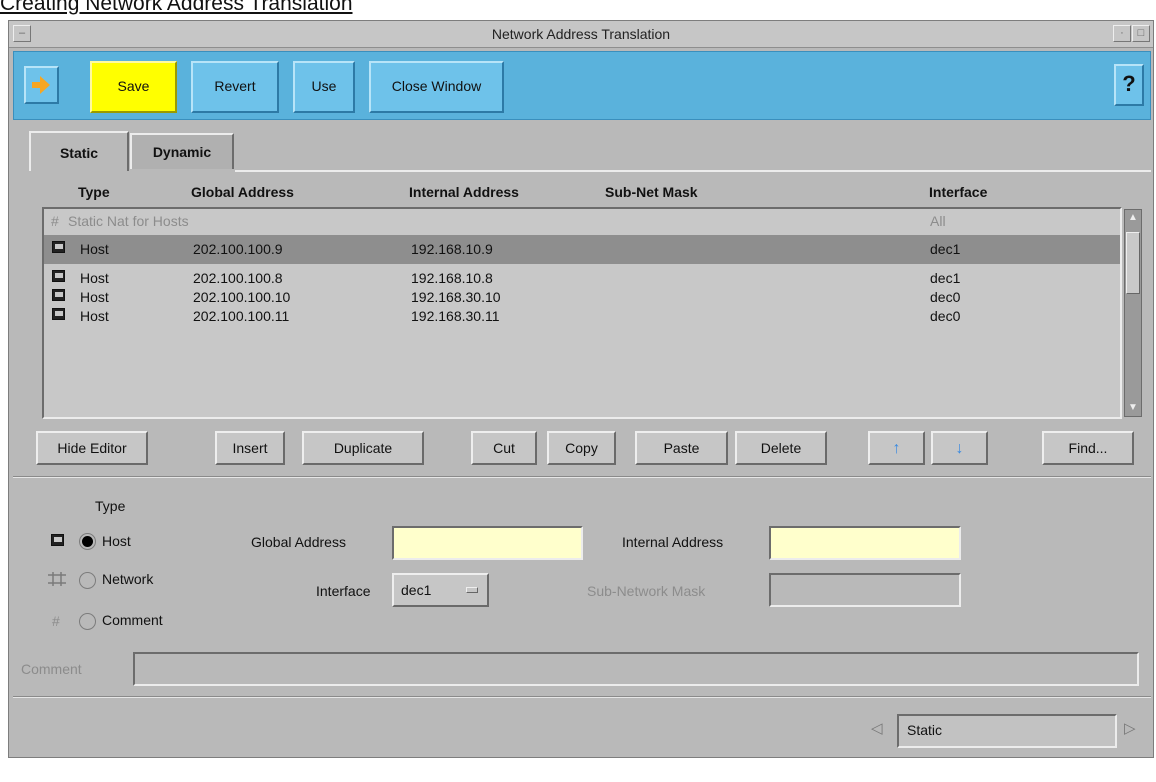 This screenshot has width=1156, height=782. Describe the element at coordinates (238, 249) in the screenshot. I see `row-global-address: 202.100.100.9` at that location.